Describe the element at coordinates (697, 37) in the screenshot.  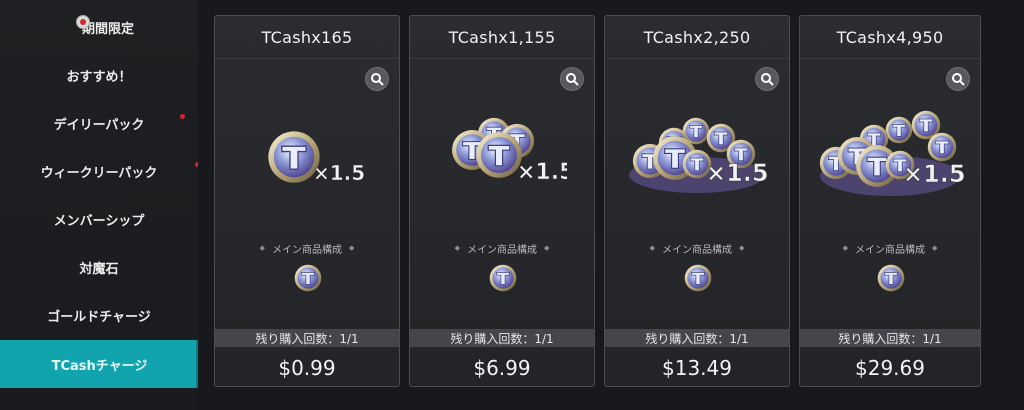
I see `product-title: TCashx2,250` at that location.